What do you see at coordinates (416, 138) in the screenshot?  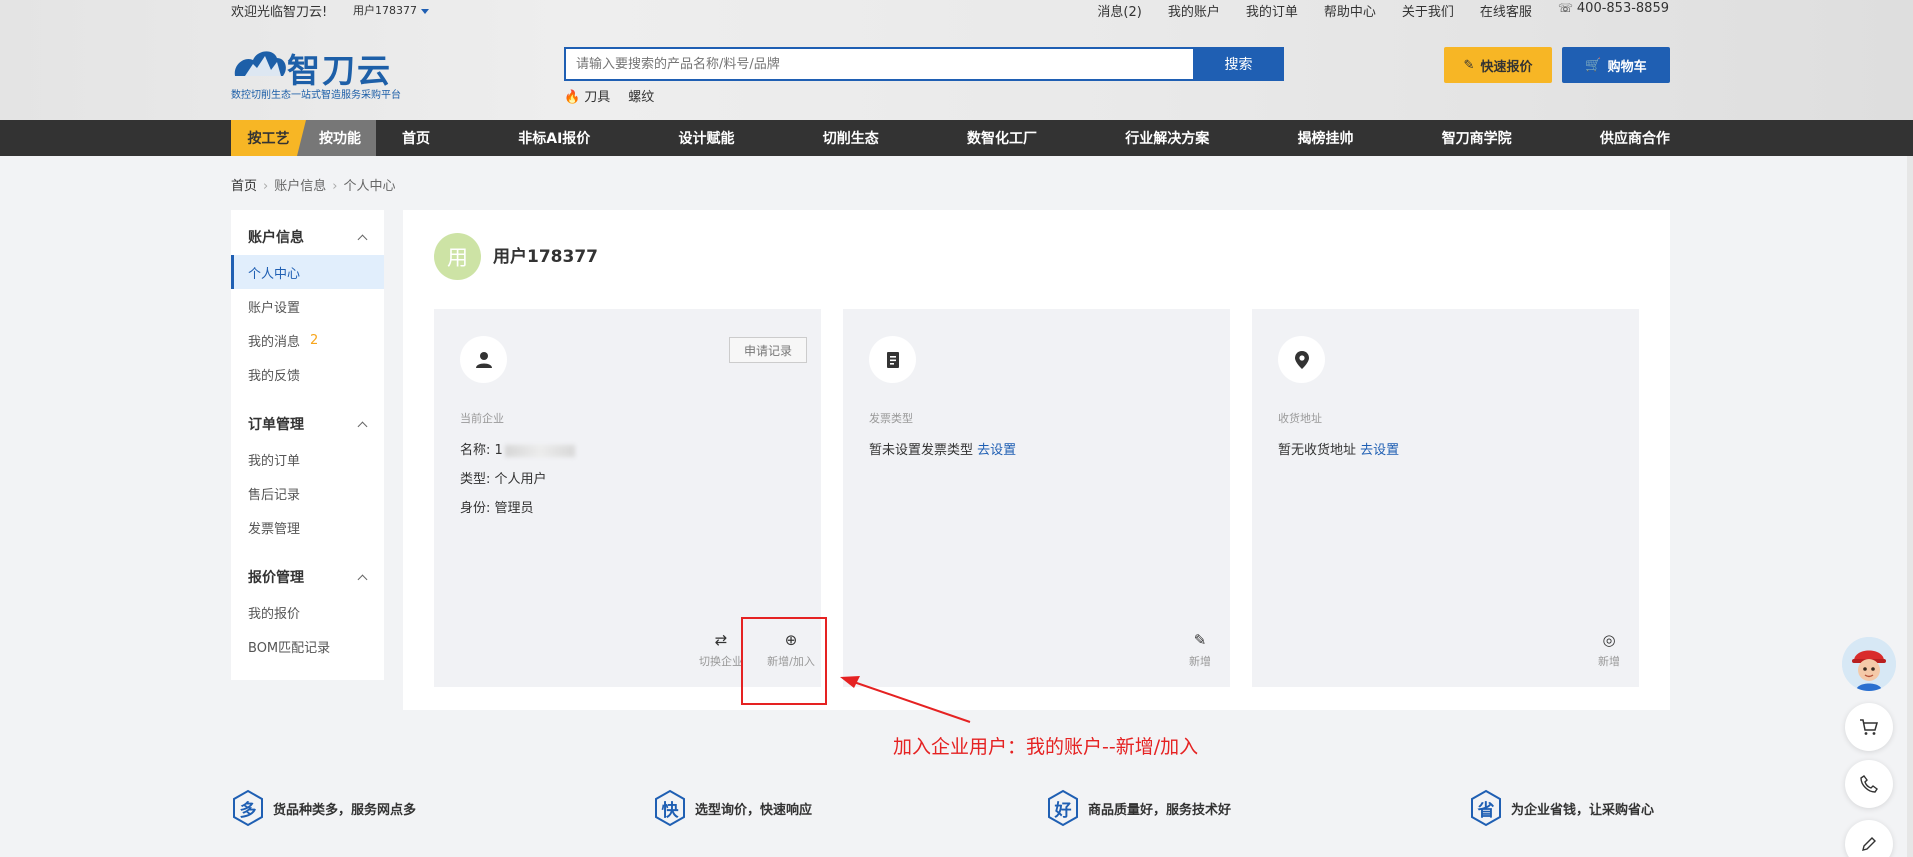 I see `nav-item-home: 首页` at bounding box center [416, 138].